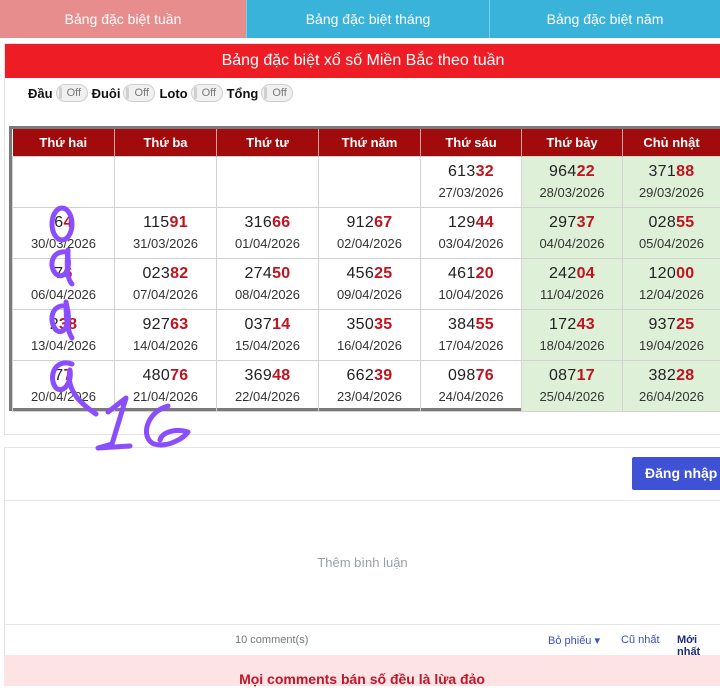 This screenshot has height=689, width=720. I want to click on result-tail-digits: 7, so click(68, 375).